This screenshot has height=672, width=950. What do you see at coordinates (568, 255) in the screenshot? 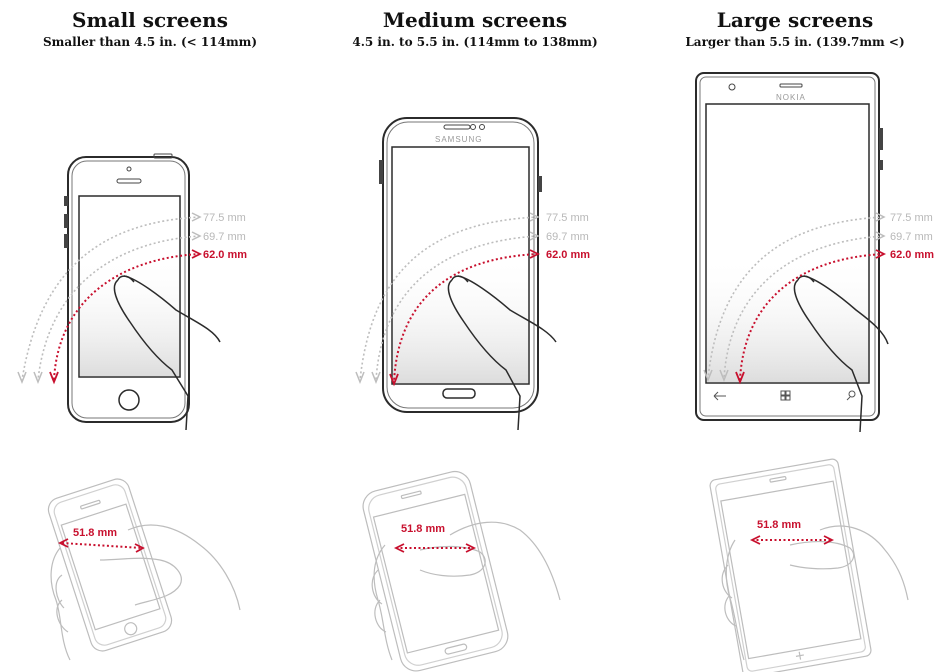
I see `medium-reach-label-3: 62.0 mm` at bounding box center [568, 255].